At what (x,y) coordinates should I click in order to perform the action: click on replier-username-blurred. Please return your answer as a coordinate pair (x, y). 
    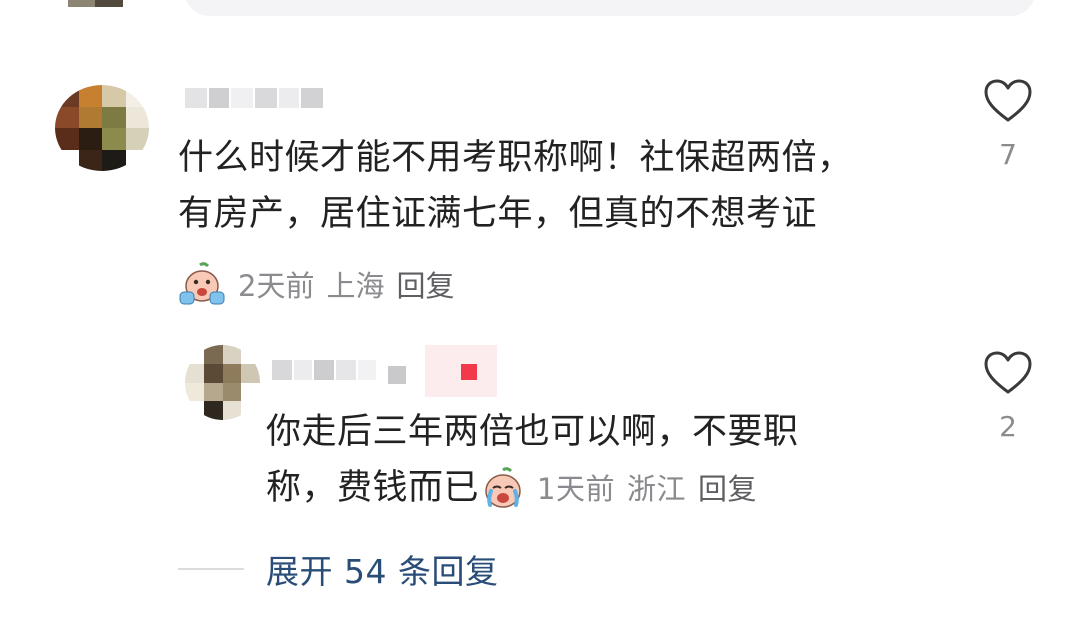
    Looking at the image, I should click on (324, 370).